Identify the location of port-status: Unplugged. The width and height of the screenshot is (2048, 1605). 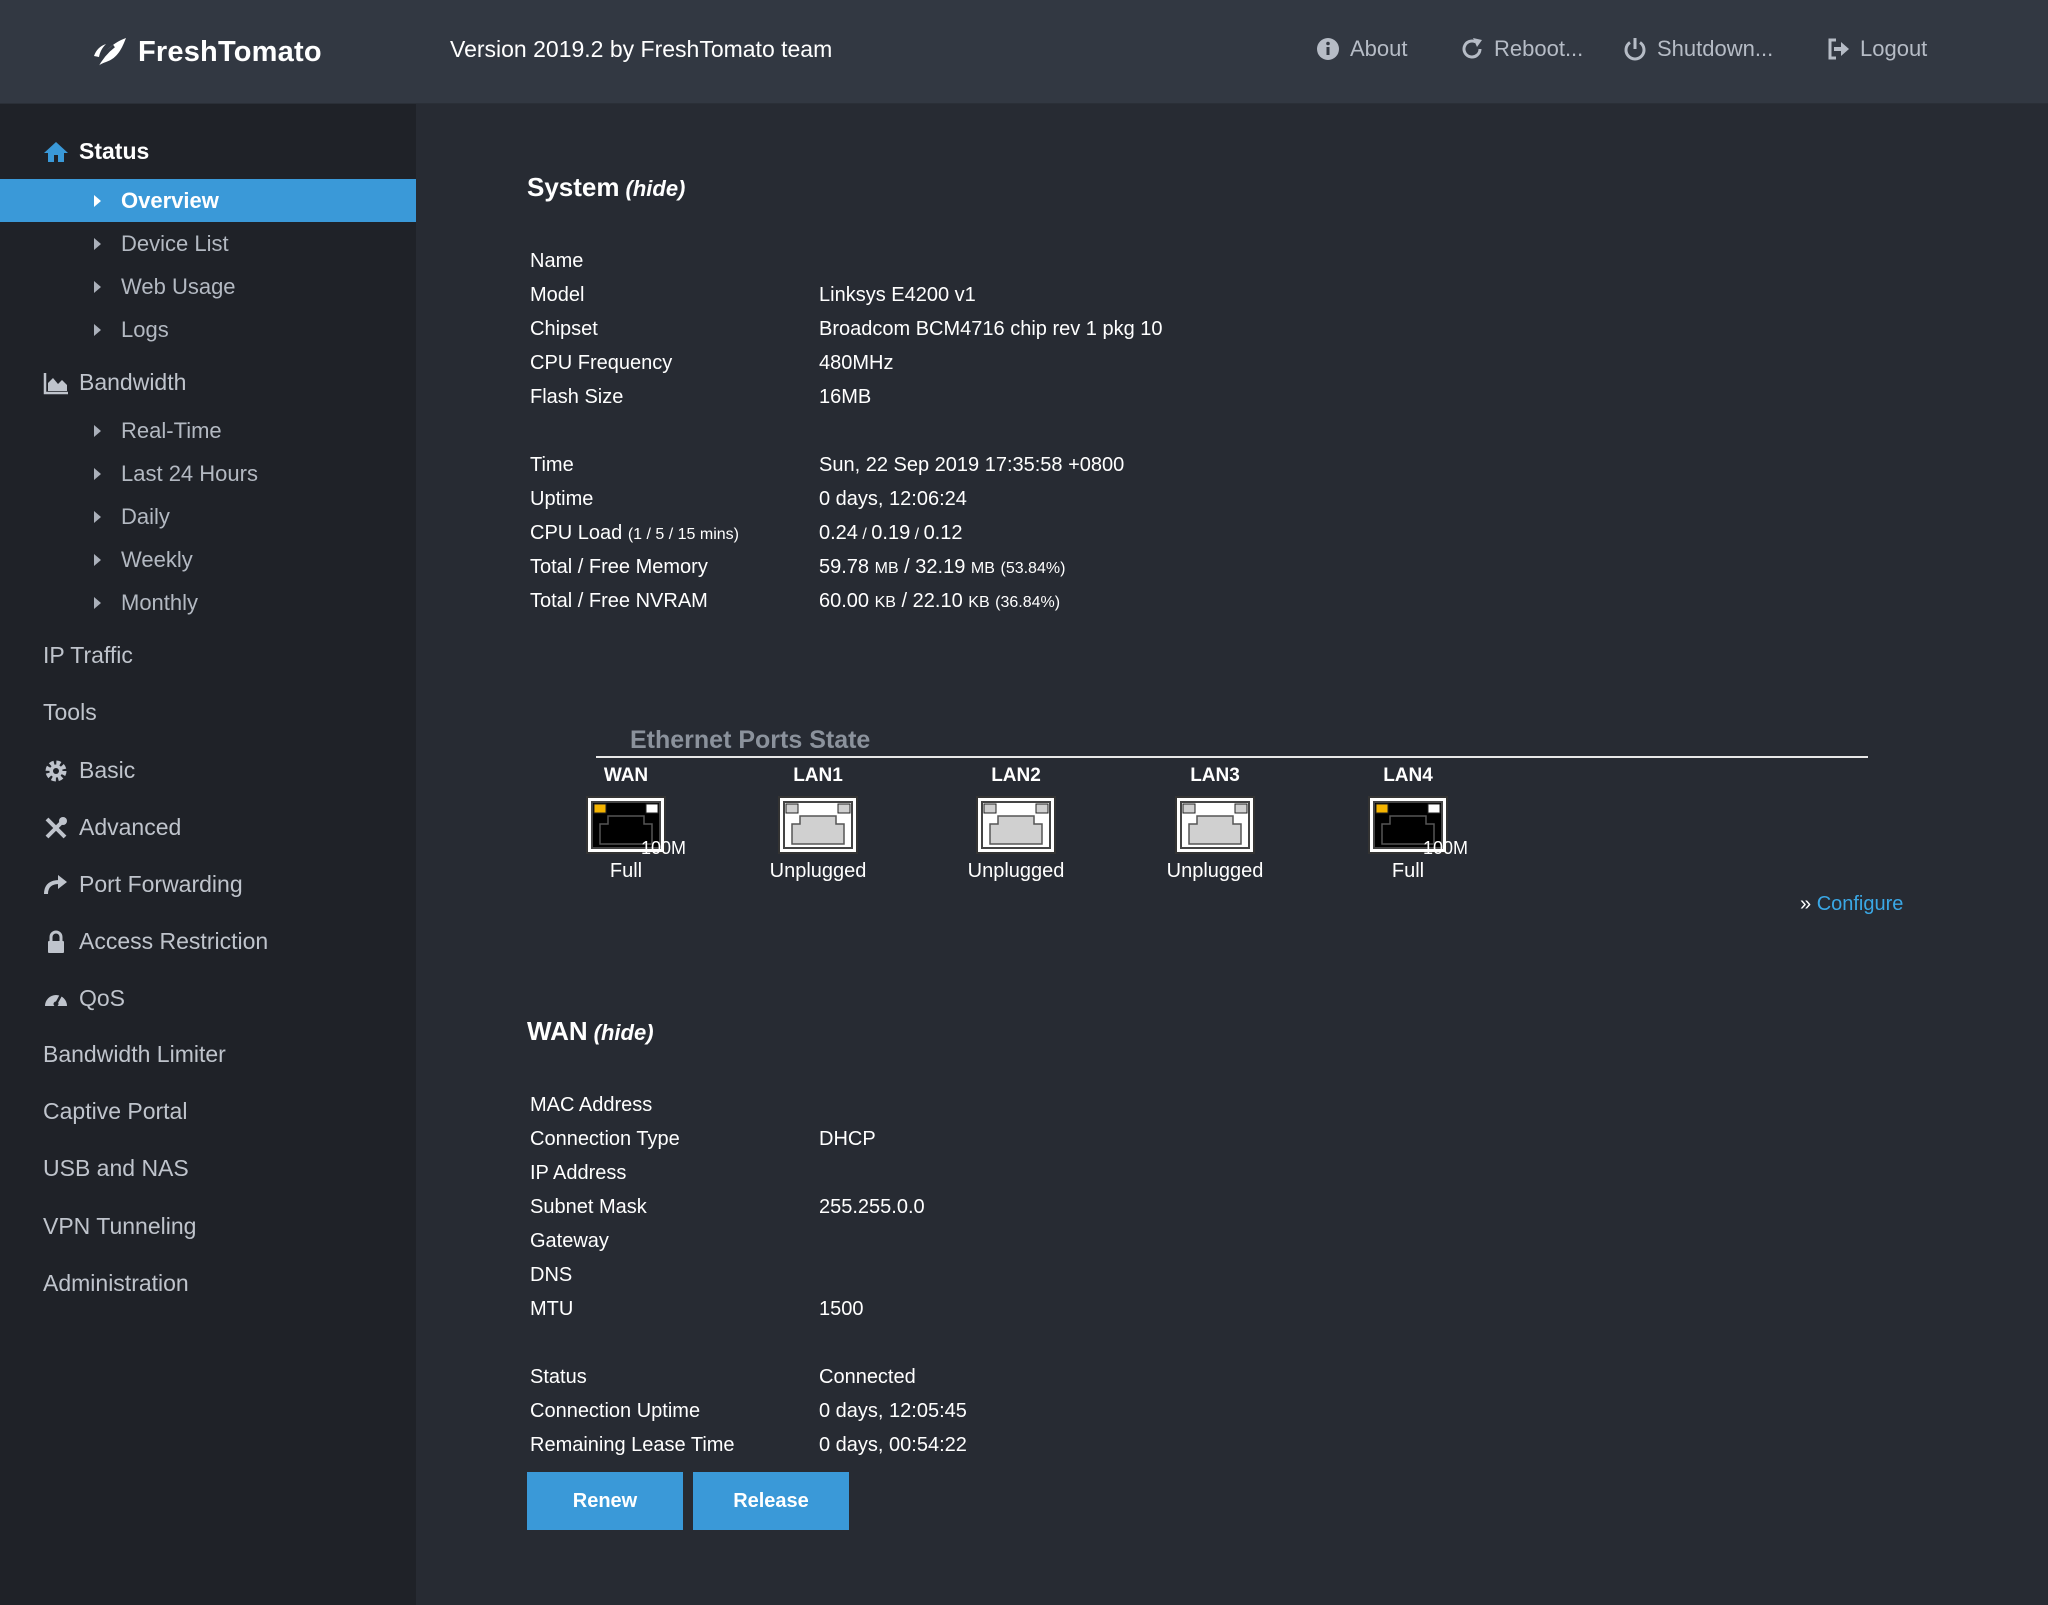
(1215, 871).